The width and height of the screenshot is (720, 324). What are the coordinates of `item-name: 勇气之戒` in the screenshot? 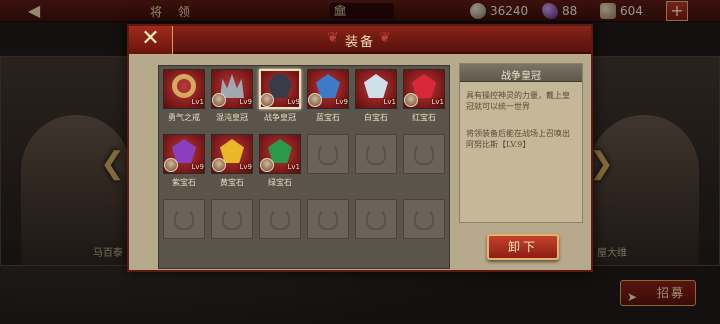 It's located at (184, 117).